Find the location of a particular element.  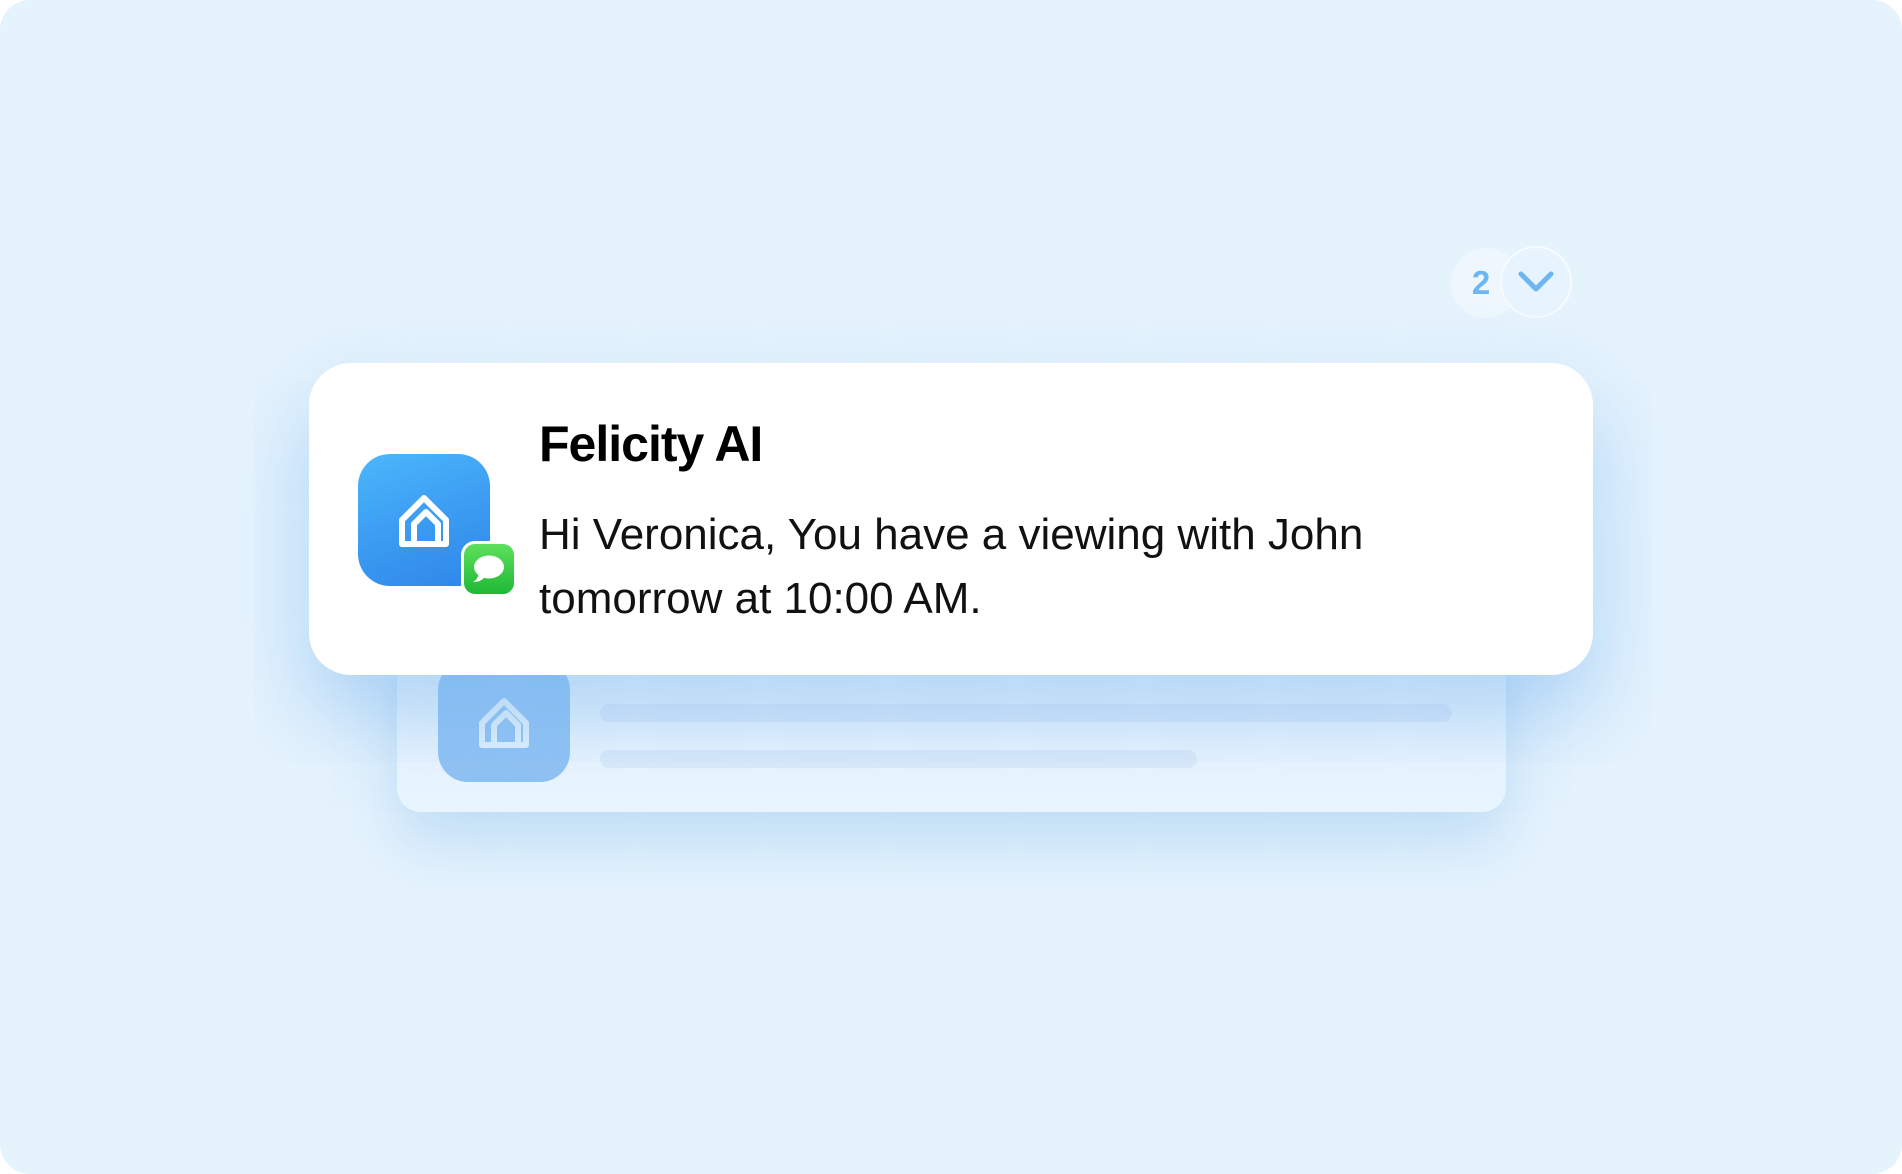

messages-badge is located at coordinates (489, 569).